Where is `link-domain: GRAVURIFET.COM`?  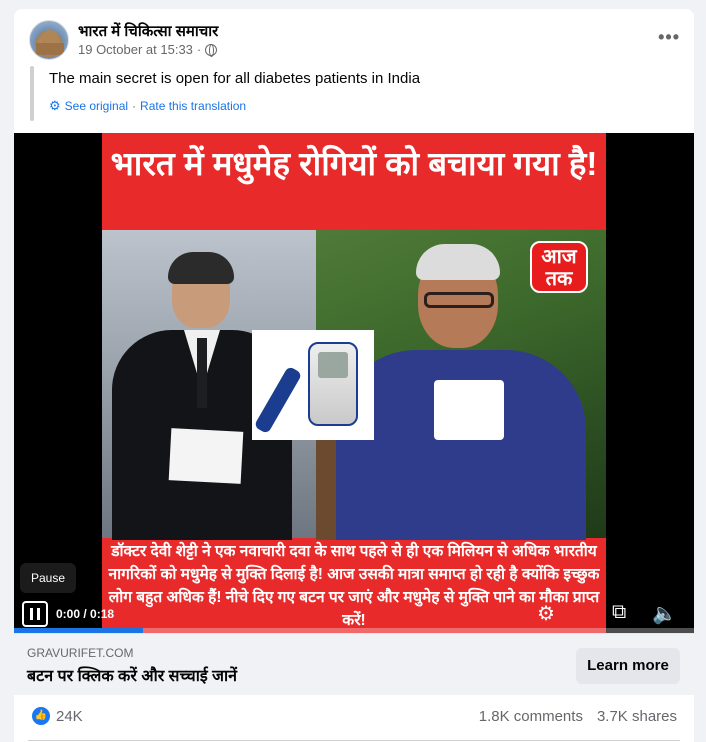 link-domain: GRAVURIFET.COM is located at coordinates (80, 653).